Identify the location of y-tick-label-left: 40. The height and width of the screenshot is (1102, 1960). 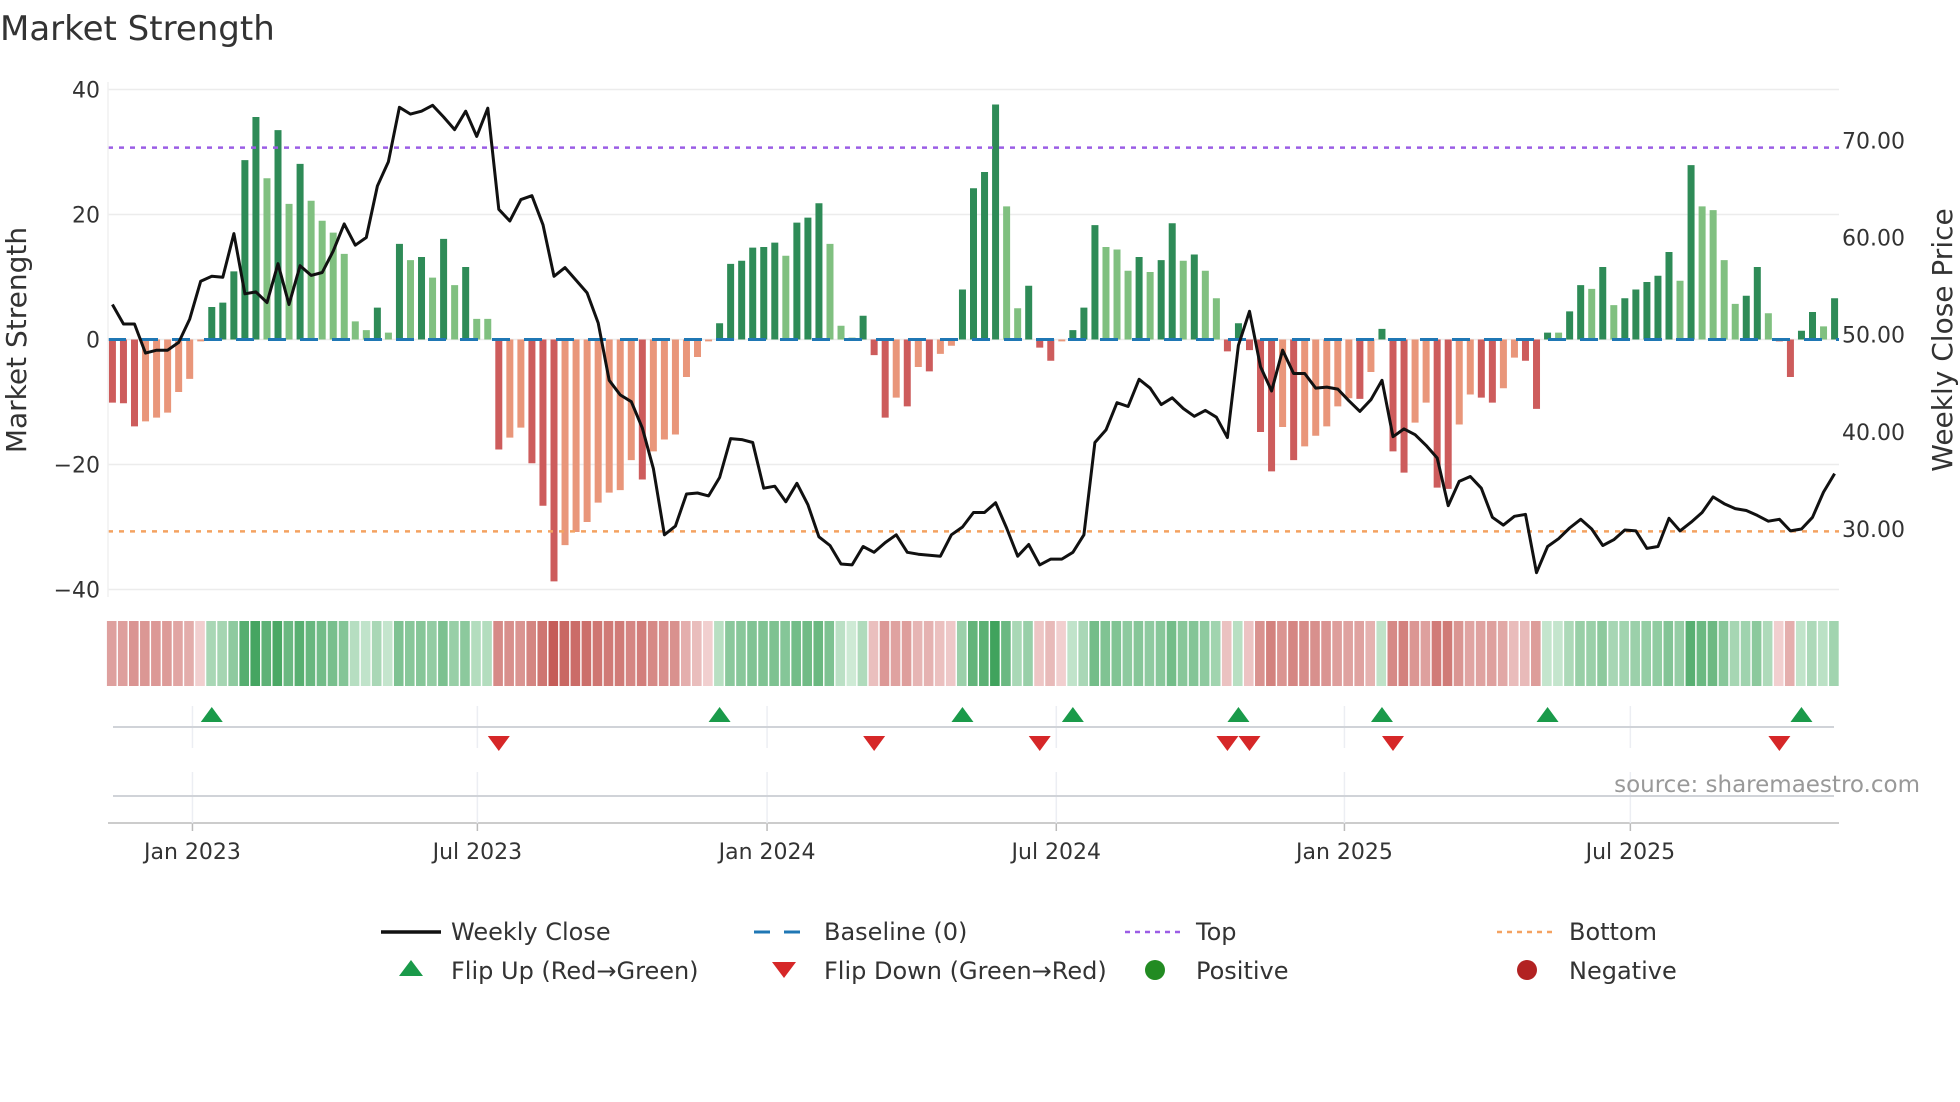
(86, 91).